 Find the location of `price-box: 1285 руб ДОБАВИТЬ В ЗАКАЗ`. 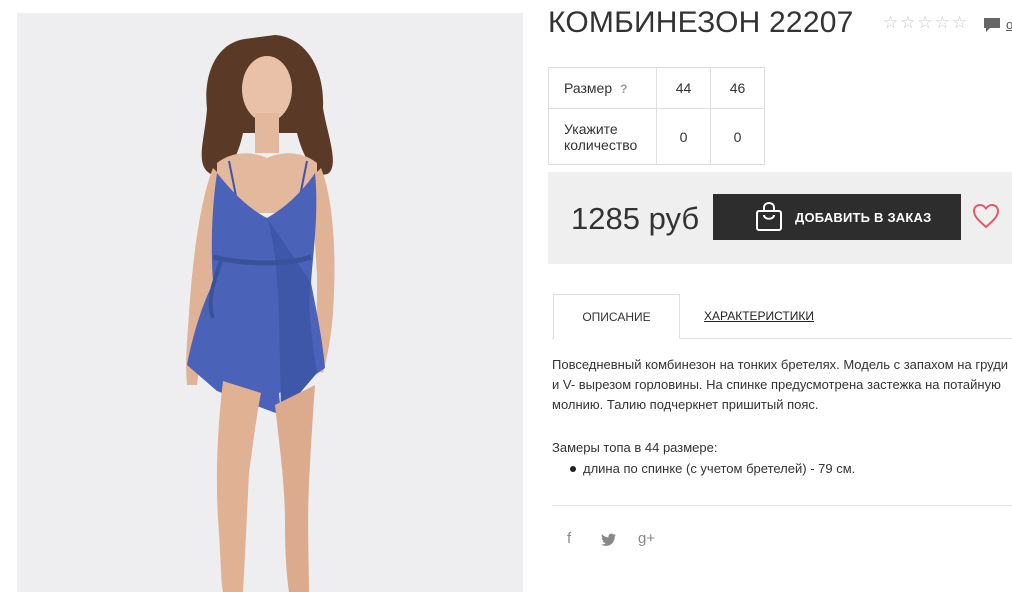

price-box: 1285 руб ДОБАВИТЬ В ЗАКАЗ is located at coordinates (780, 218).